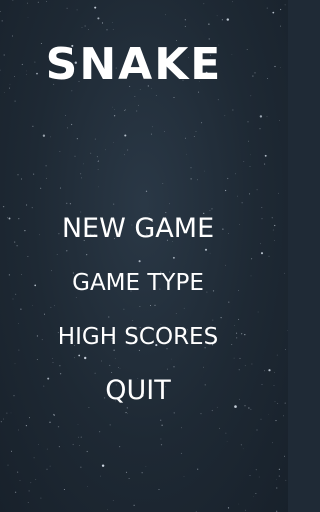 The image size is (320, 512). Describe the element at coordinates (134, 64) in the screenshot. I see `game-title: SNAKE` at that location.